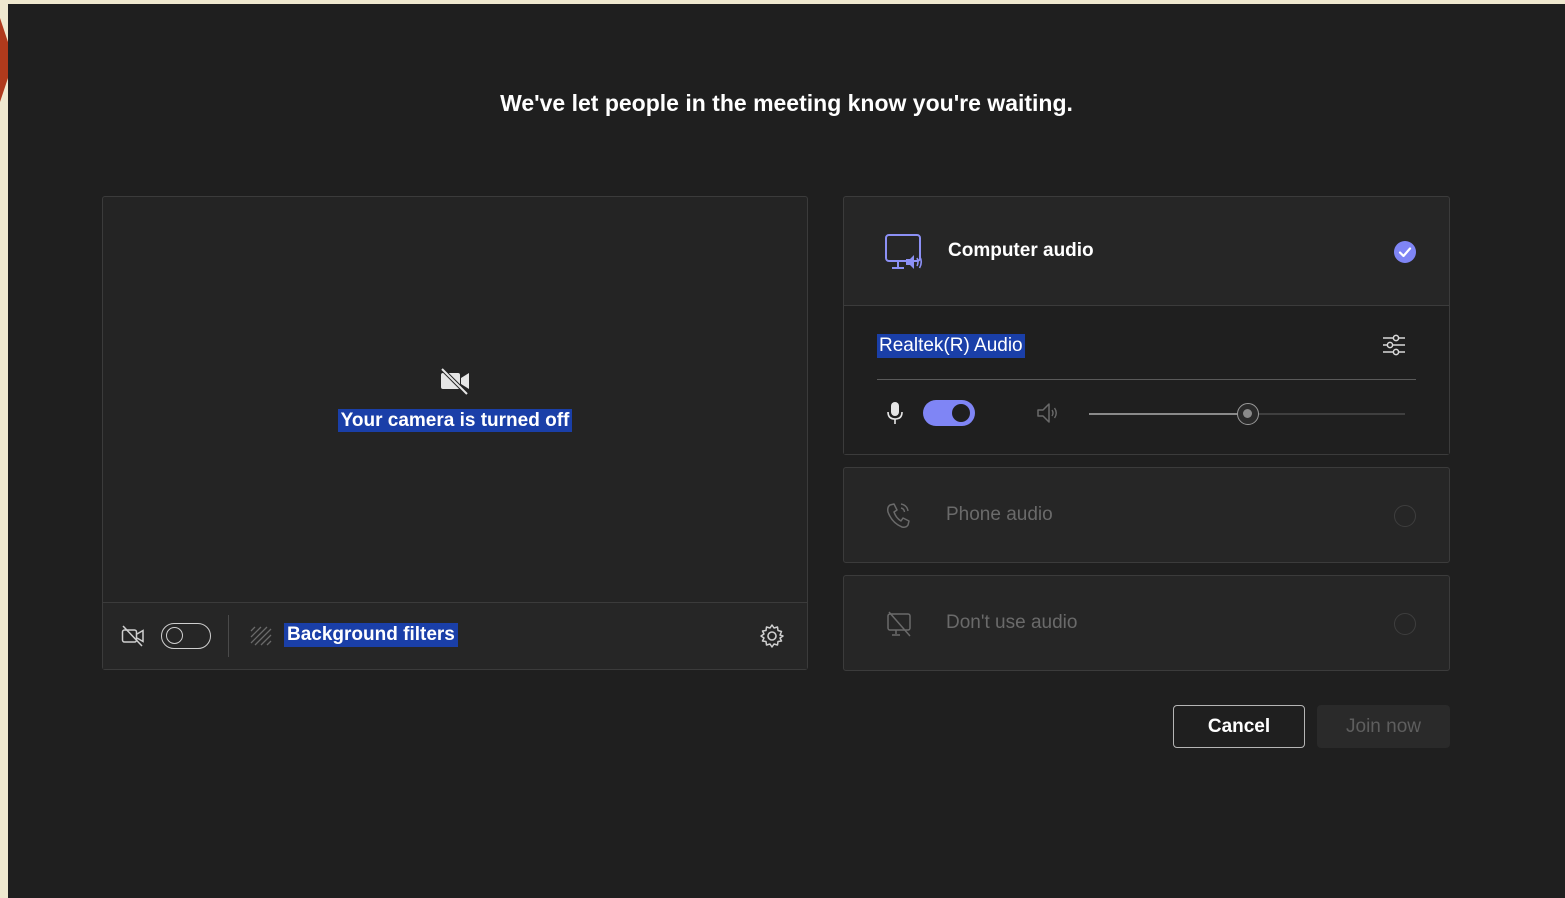 This screenshot has width=1565, height=898. Describe the element at coordinates (1168, 414) in the screenshot. I see `volume-slider-fill` at that location.